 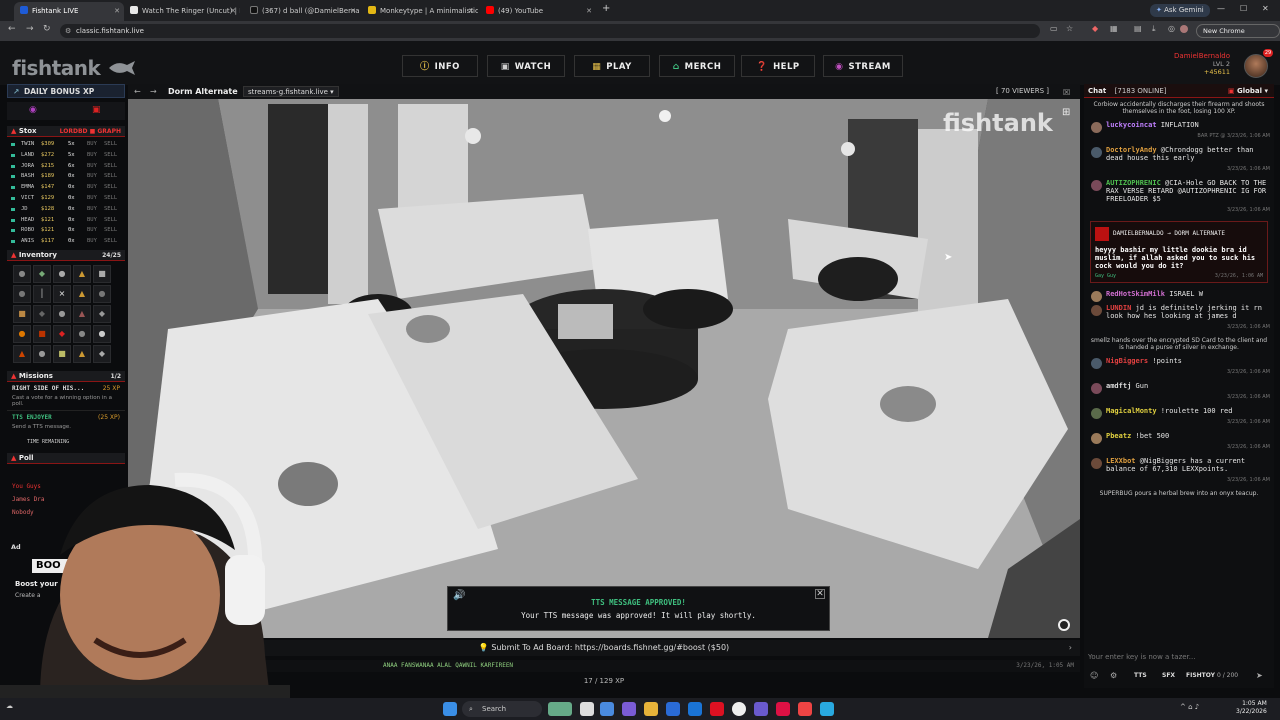 What do you see at coordinates (66, 422) in the screenshot?
I see `mission-item: TTS ENJOYER (25 XP) Send a TTS message.` at bounding box center [66, 422].